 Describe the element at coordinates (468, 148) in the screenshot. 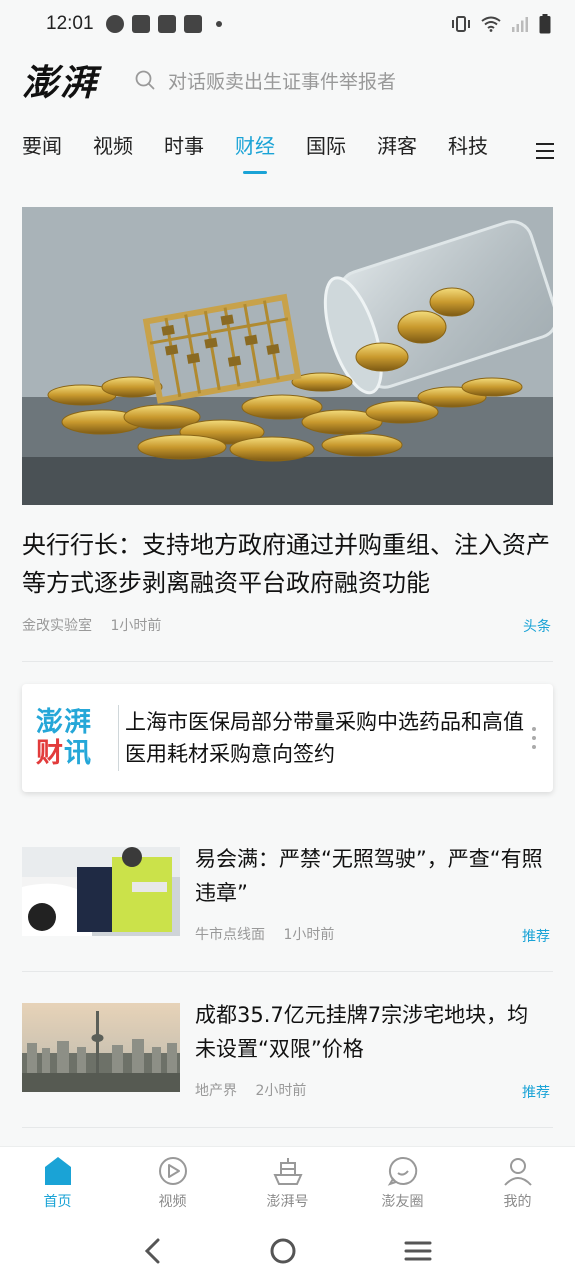

I see `tab-tech: 科技` at that location.